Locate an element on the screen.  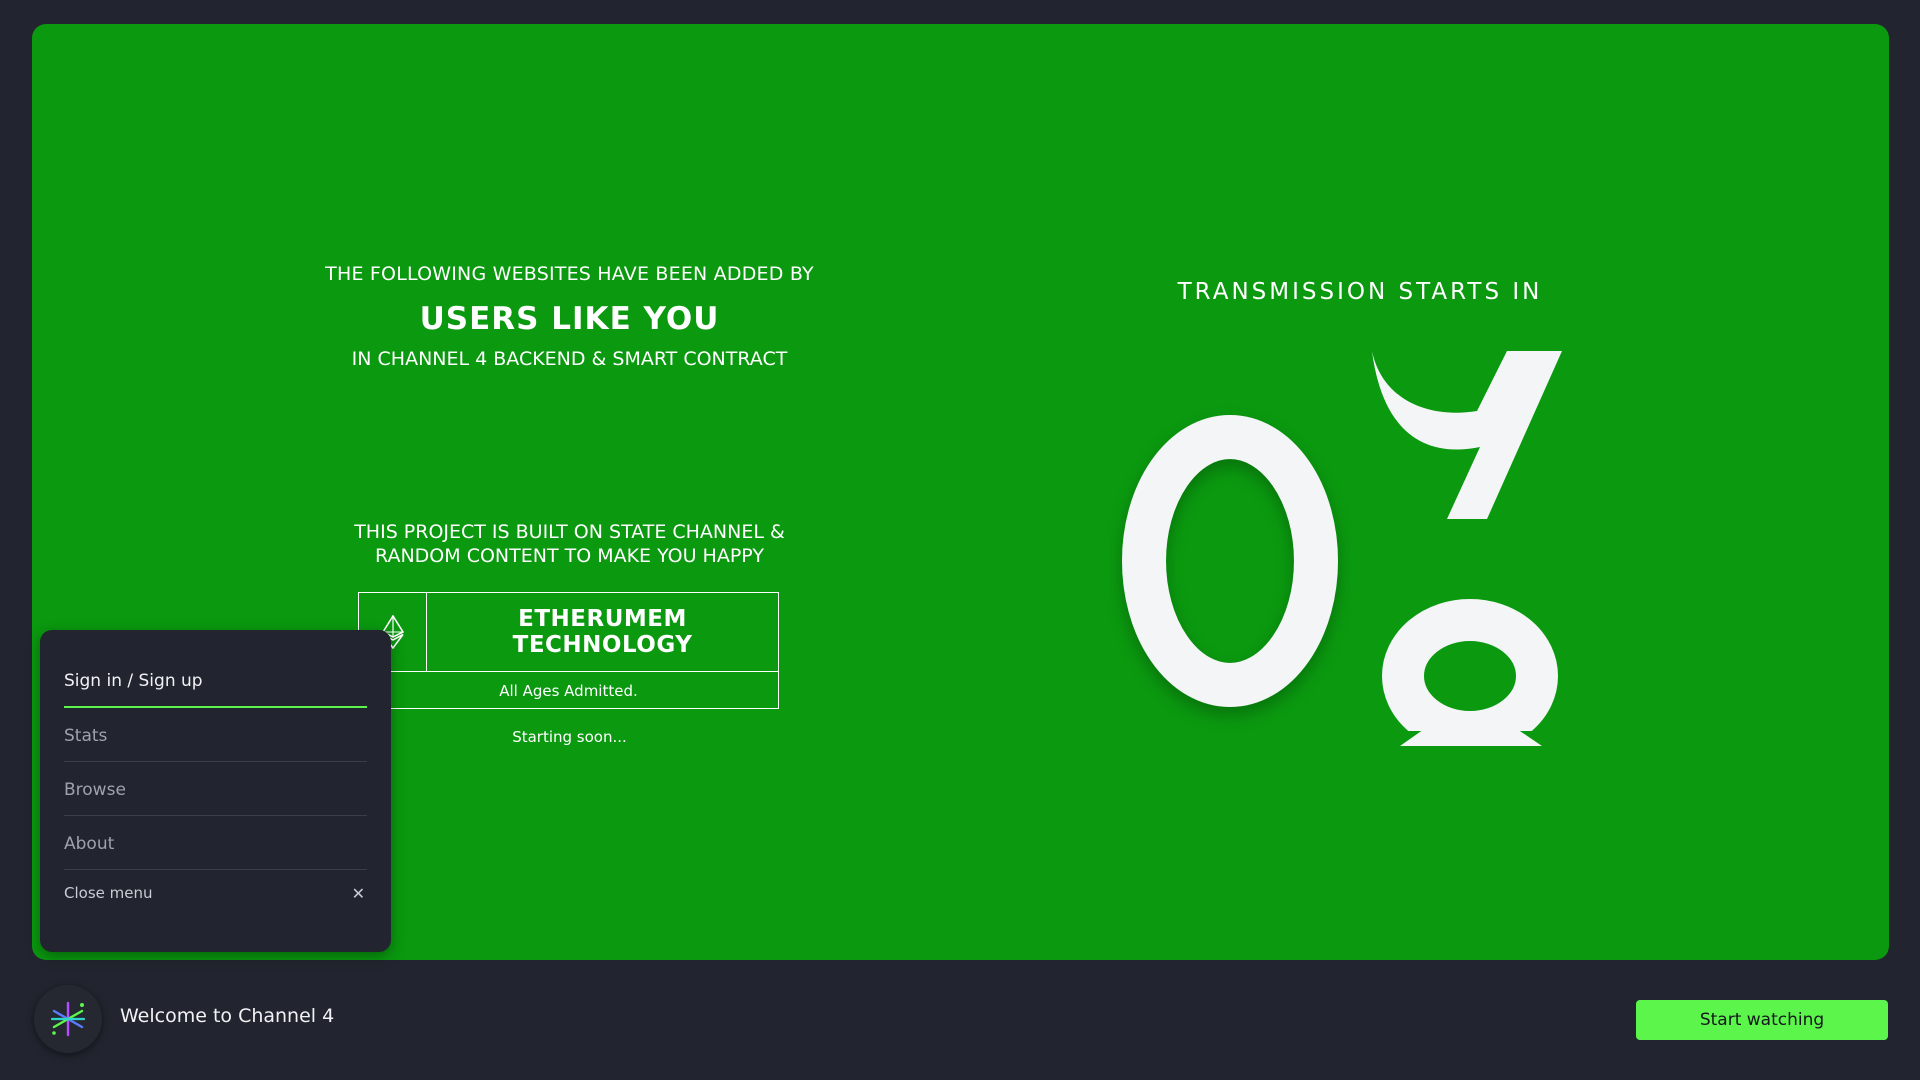
welcome-text: Welcome to Channel 4 is located at coordinates (227, 1016).